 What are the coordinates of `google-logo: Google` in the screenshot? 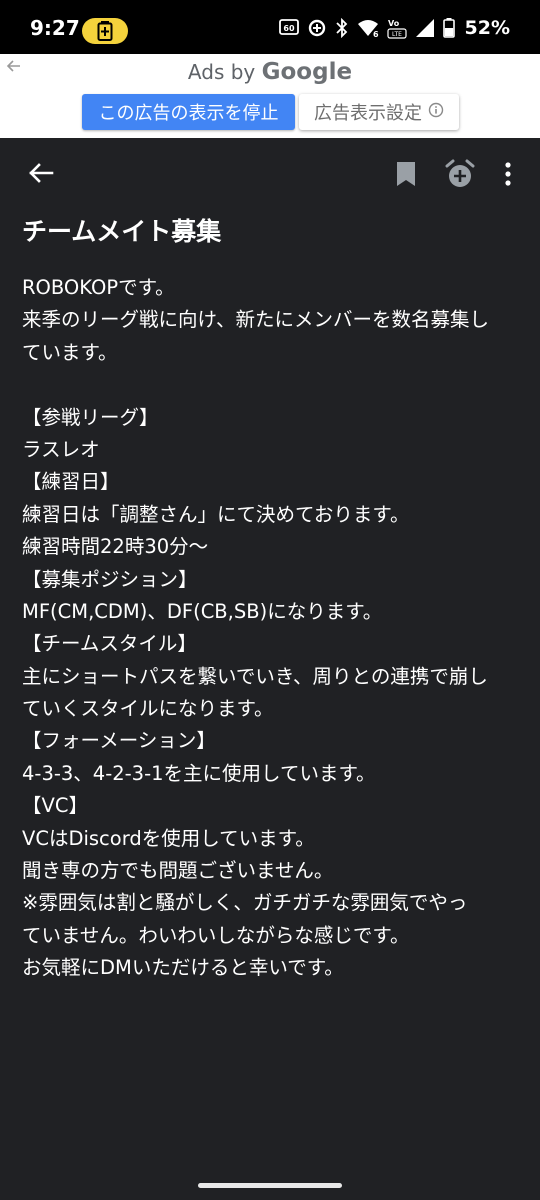 It's located at (307, 72).